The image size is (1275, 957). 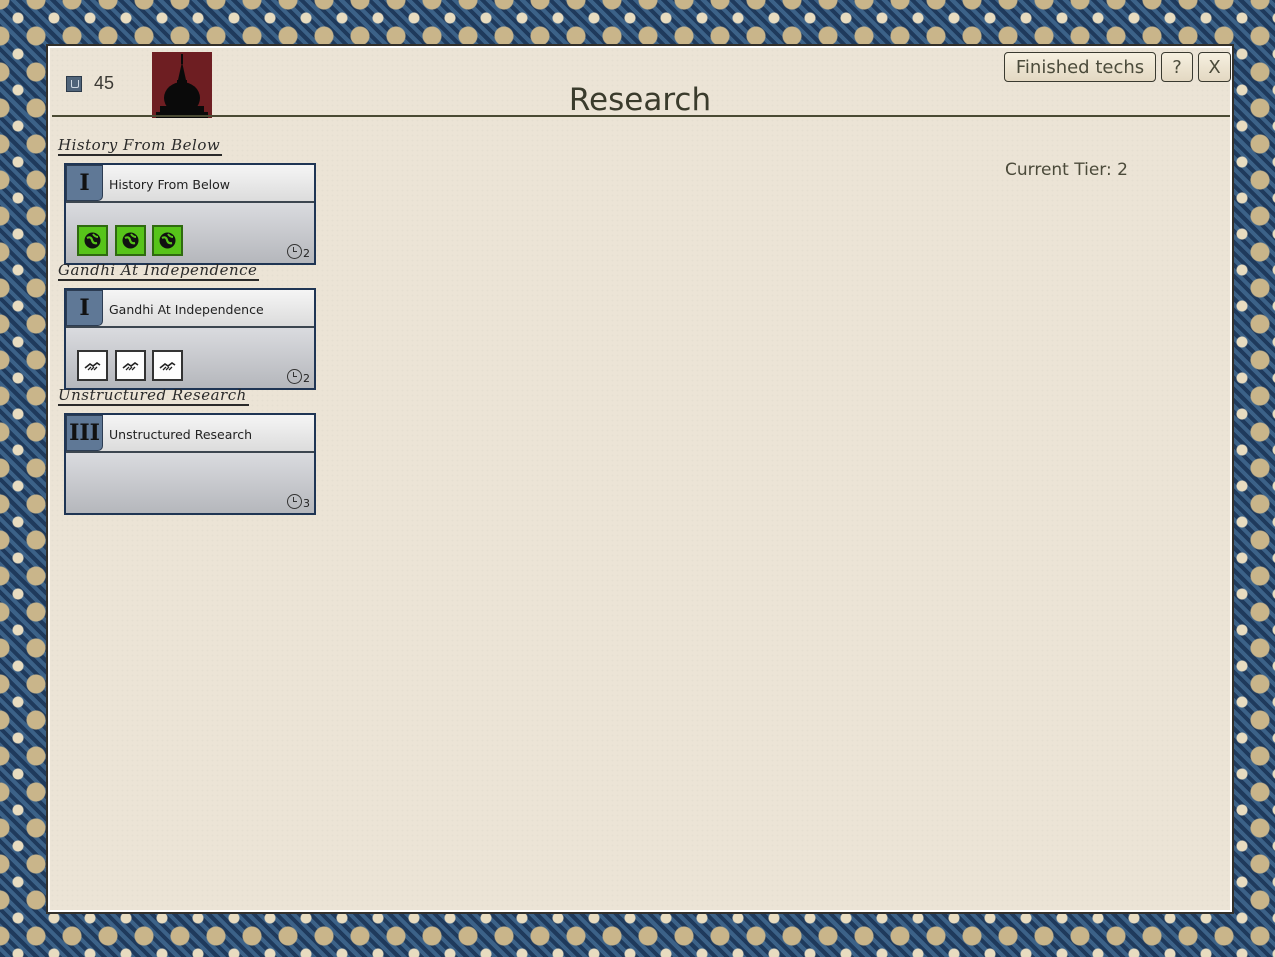 I want to click on category-label: Unstructured Research, so click(x=153, y=396).